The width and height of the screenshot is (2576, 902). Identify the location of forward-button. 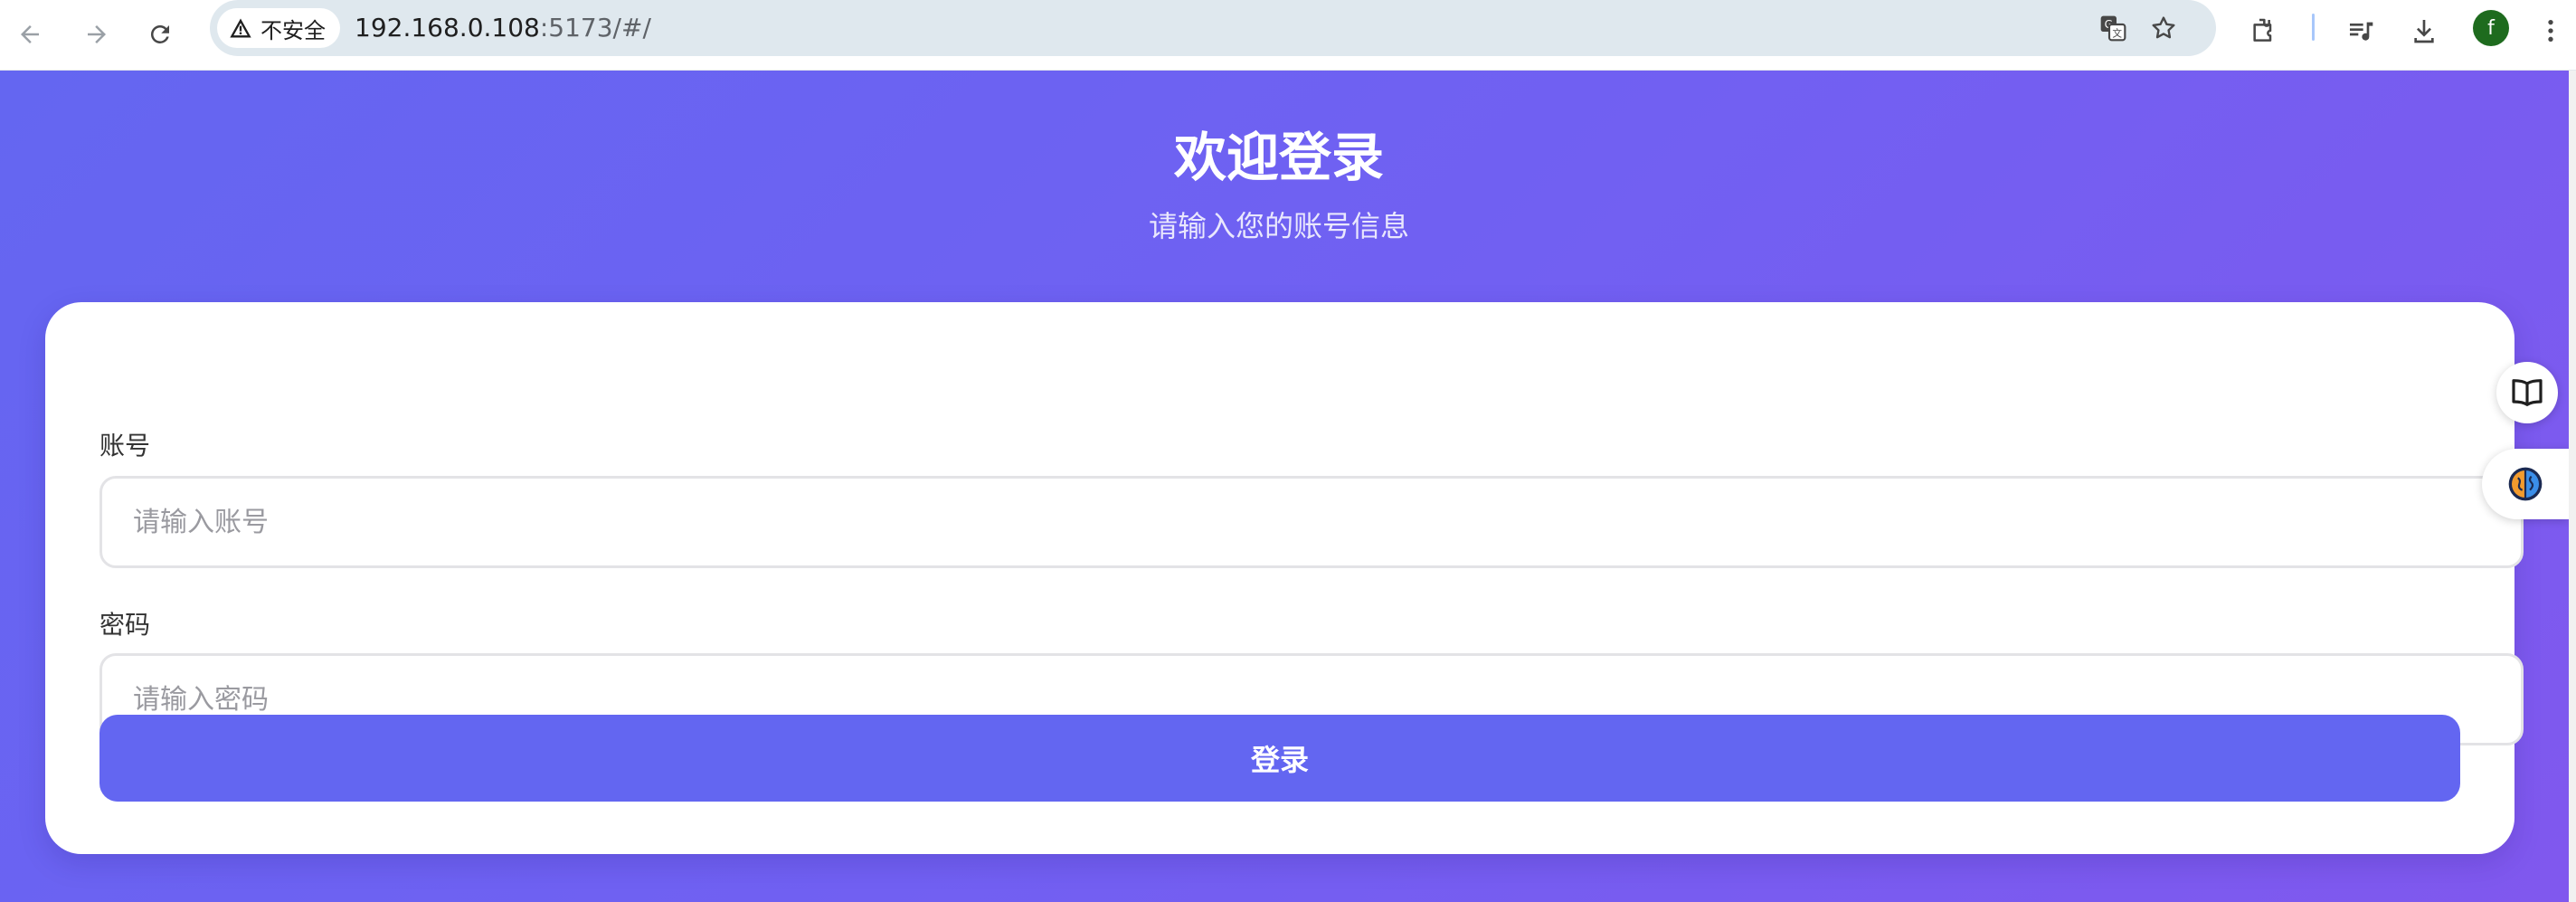
(96, 34).